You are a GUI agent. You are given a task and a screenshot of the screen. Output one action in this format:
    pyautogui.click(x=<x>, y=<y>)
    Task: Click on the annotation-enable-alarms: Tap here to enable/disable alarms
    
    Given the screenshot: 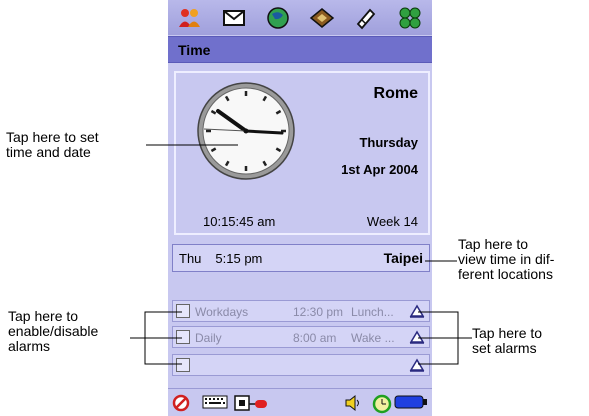 What is the action you would take?
    pyautogui.click(x=53, y=331)
    